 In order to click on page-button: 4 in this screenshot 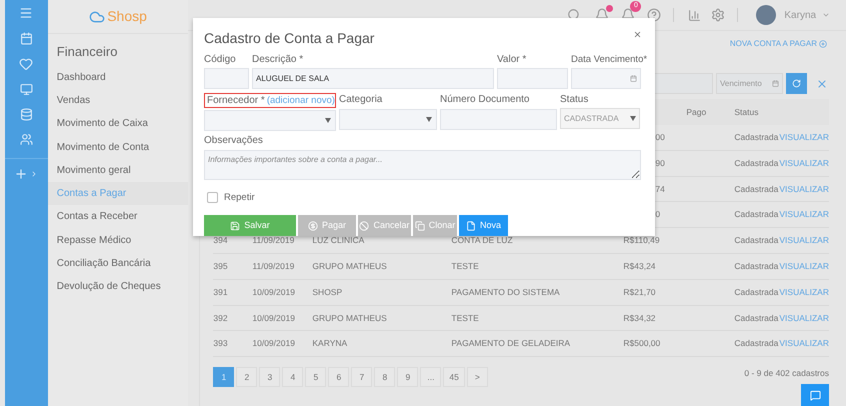, I will do `click(293, 377)`.